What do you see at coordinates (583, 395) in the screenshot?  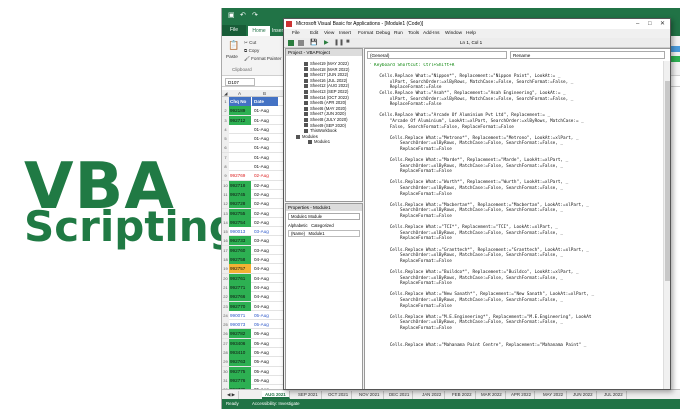 I see `sheet-tab: JUN 2022` at bounding box center [583, 395].